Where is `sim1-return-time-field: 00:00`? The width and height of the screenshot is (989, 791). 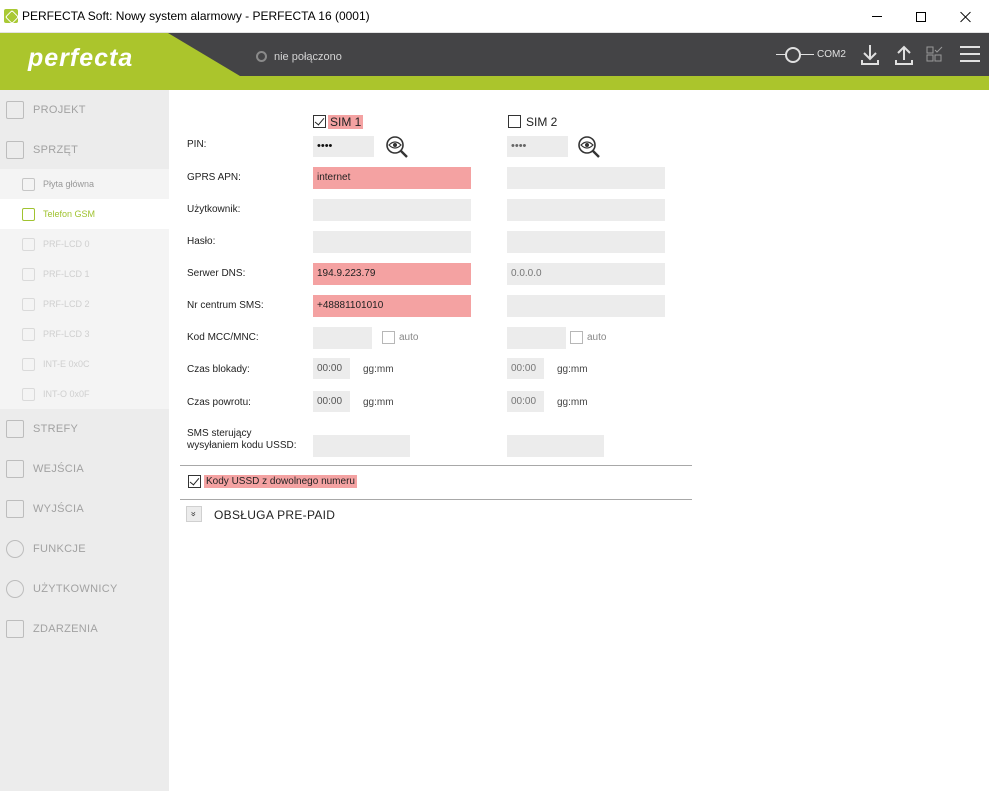 sim1-return-time-field: 00:00 is located at coordinates (331, 401).